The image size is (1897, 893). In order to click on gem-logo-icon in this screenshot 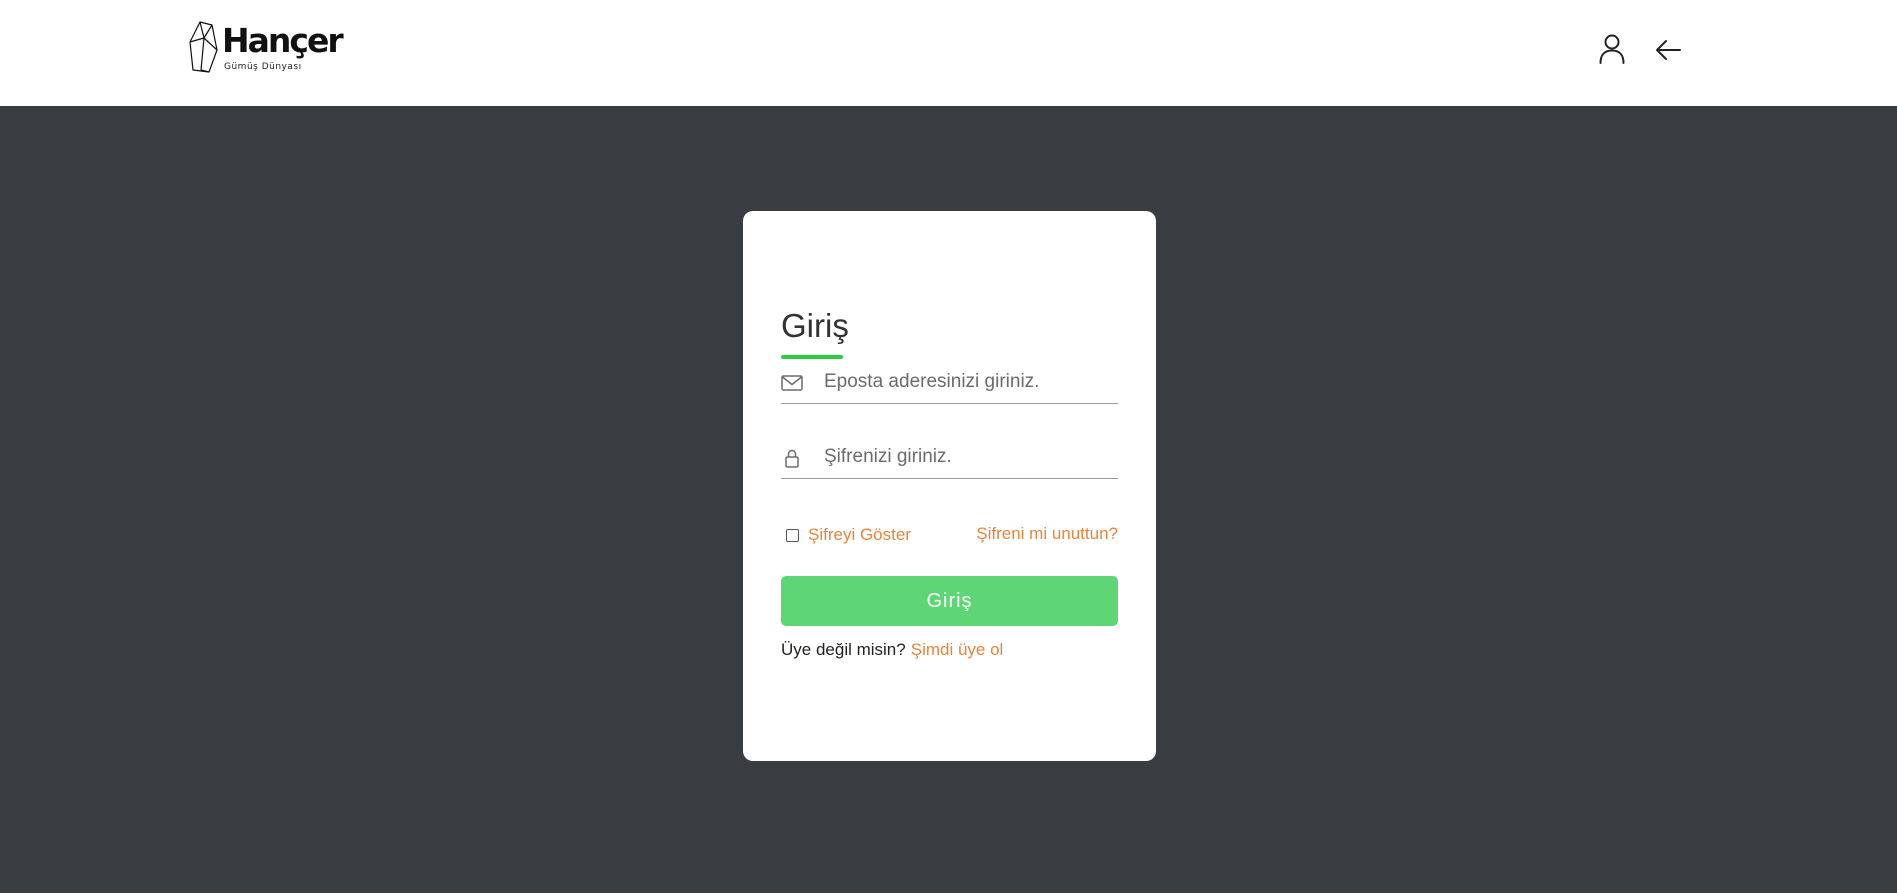, I will do `click(203, 47)`.